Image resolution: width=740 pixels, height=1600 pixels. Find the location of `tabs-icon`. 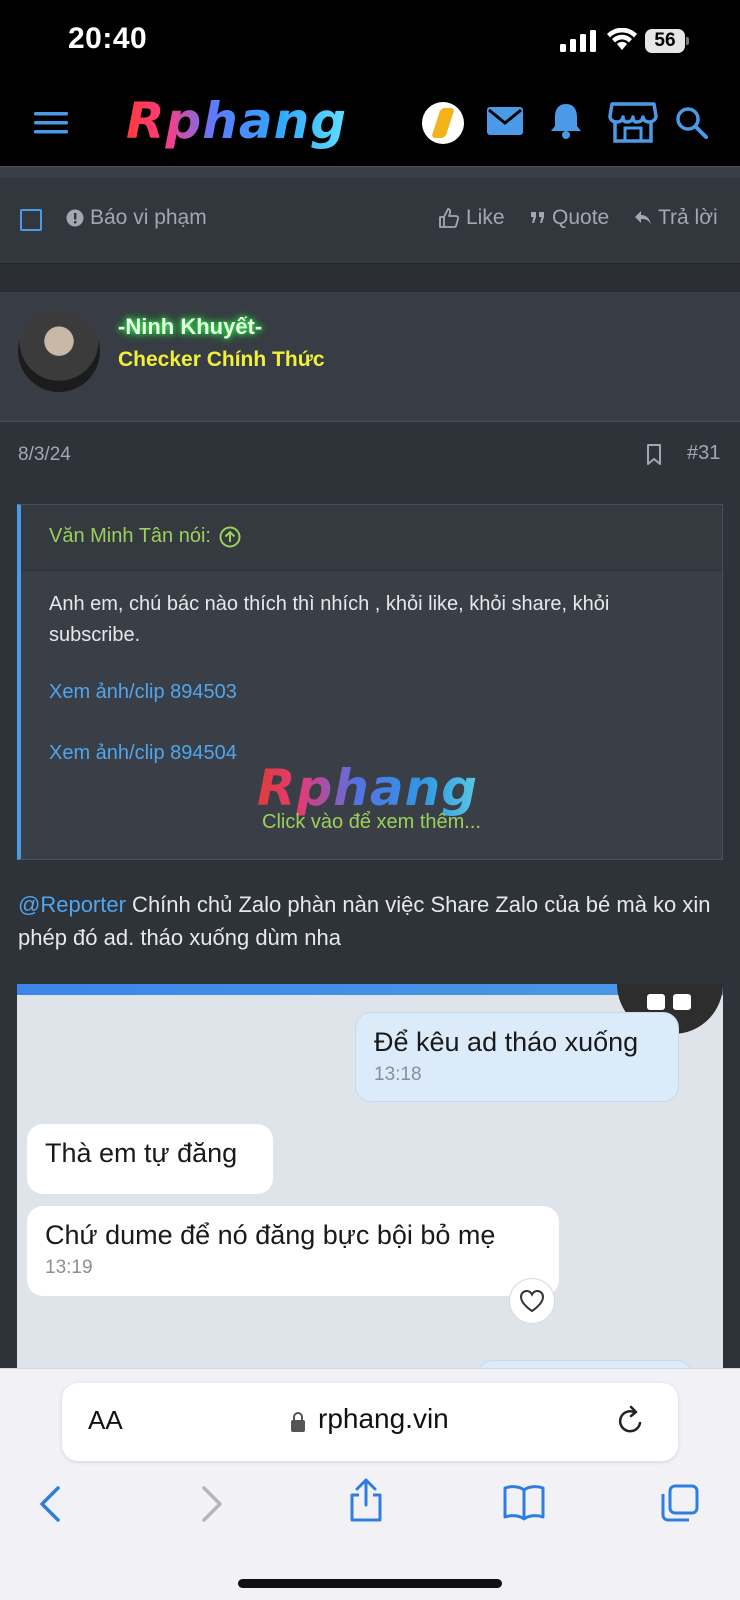

tabs-icon is located at coordinates (680, 1503).